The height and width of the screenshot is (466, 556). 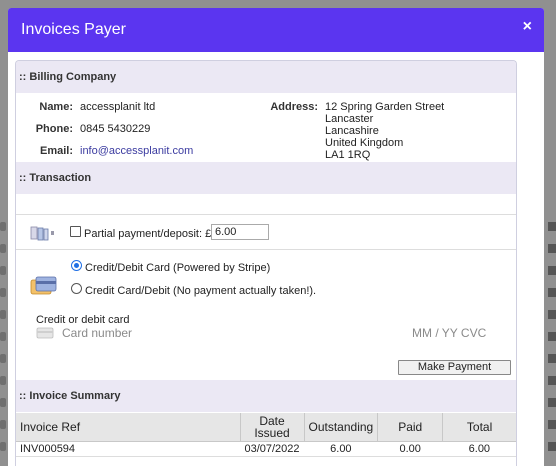 What do you see at coordinates (266, 396) in the screenshot?
I see `invoice-summary-header: :: Invoice Summary` at bounding box center [266, 396].